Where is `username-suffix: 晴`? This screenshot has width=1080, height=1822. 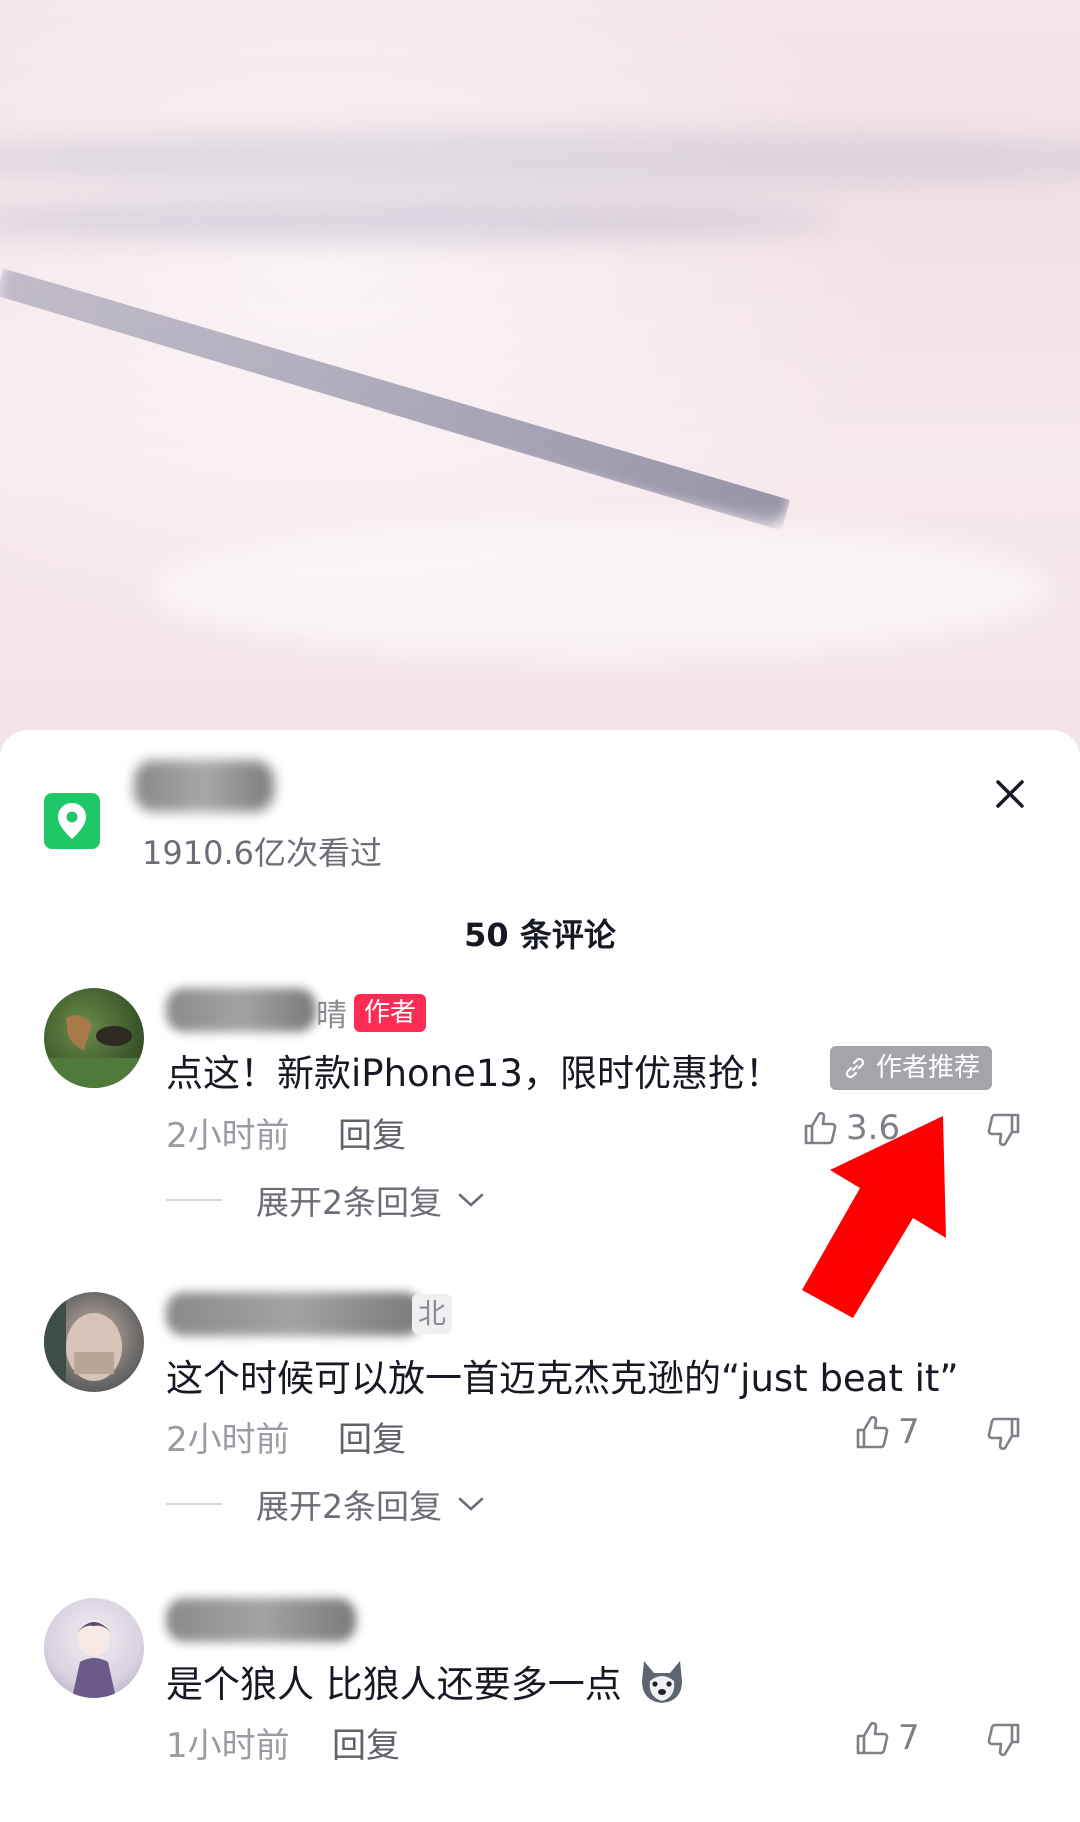 username-suffix: 晴 is located at coordinates (331, 1012).